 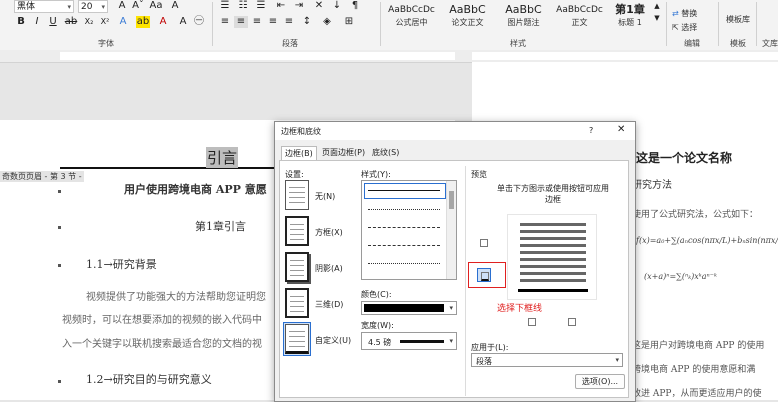 I want to click on tab-borders: 边框(B), so click(x=299, y=153).